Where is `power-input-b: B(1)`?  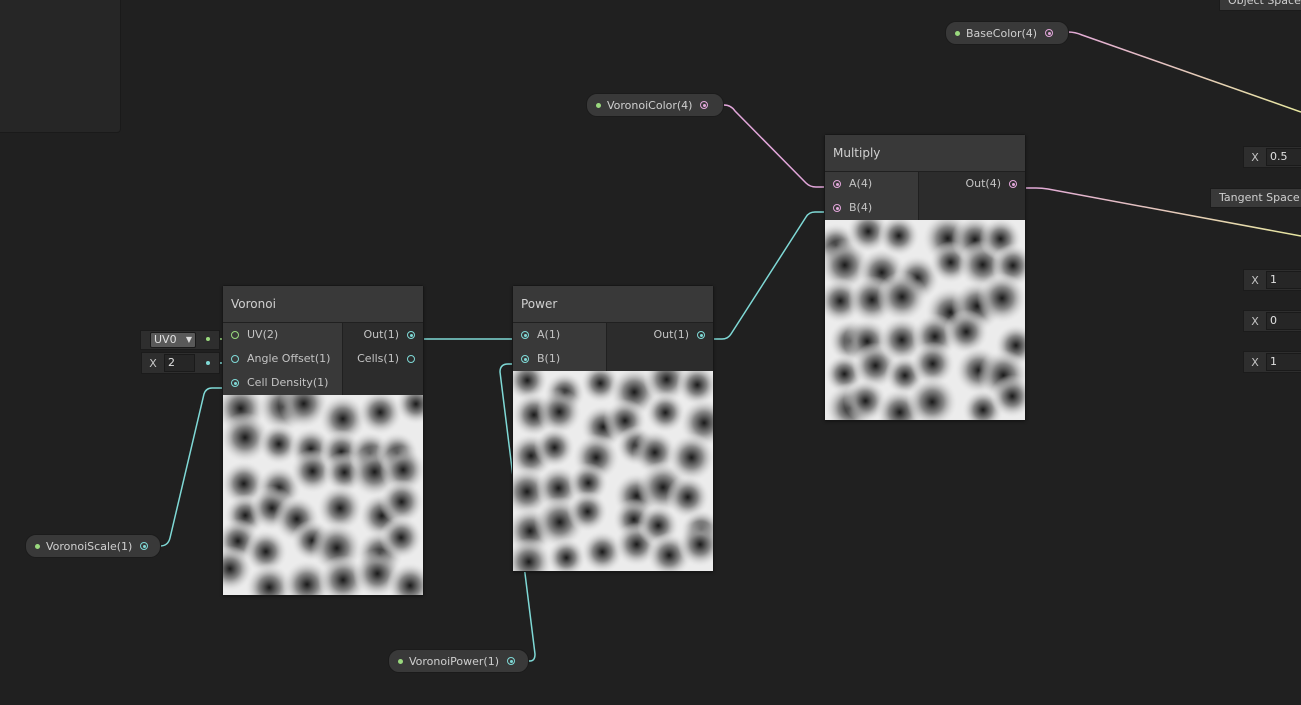 power-input-b: B(1) is located at coordinates (559, 359).